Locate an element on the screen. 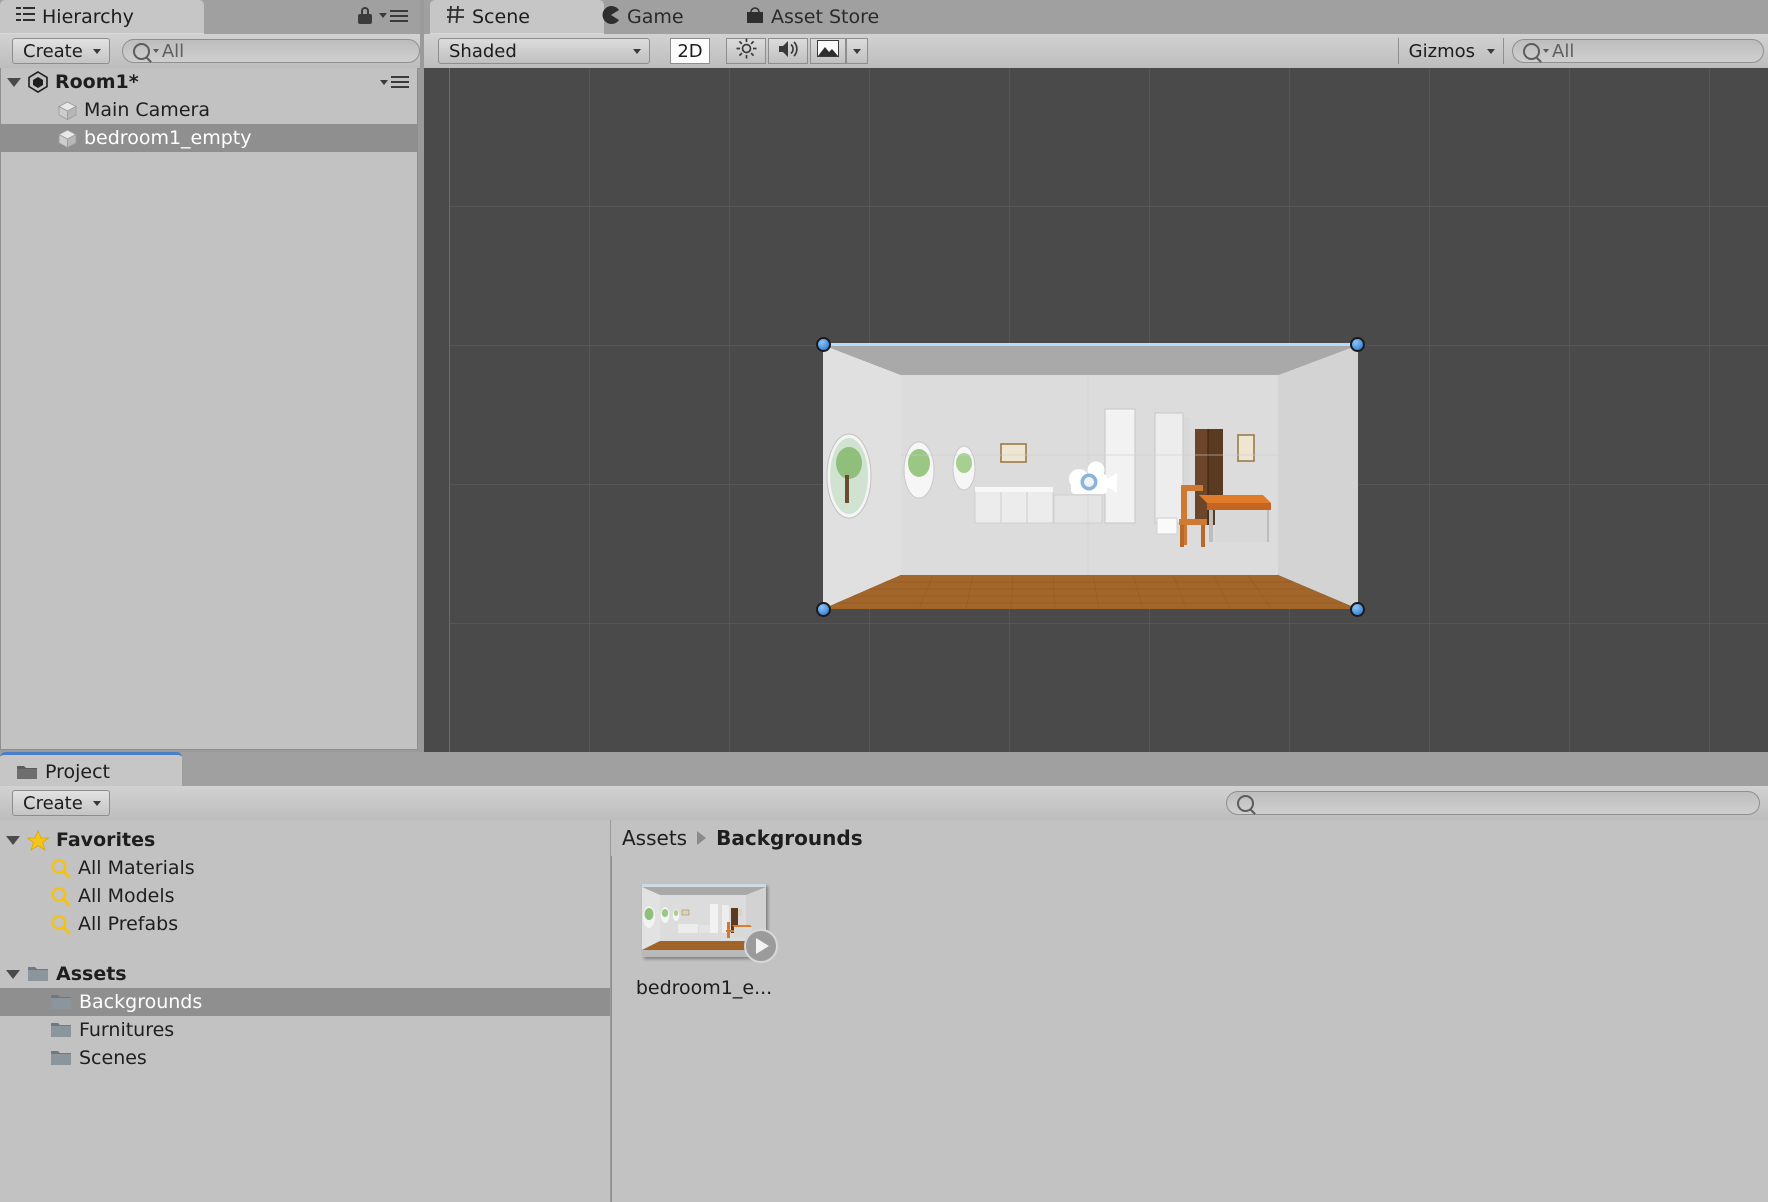  project-assets-row: Assets is located at coordinates (305, 974).